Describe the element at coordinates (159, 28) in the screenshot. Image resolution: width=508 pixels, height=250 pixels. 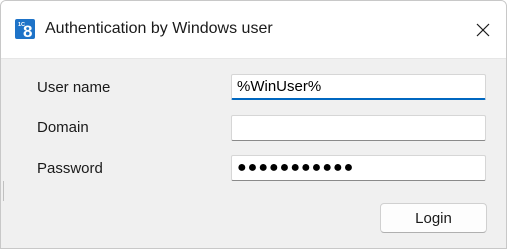
I see `window-title: Authentication by Windows user` at that location.